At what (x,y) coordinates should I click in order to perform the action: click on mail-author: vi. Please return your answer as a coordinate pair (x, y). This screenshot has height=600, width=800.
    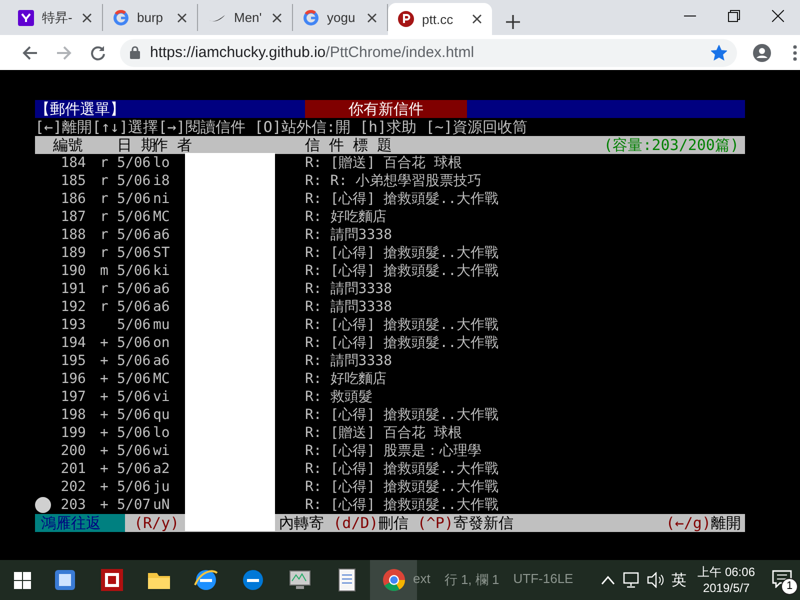
    Looking at the image, I should click on (162, 397).